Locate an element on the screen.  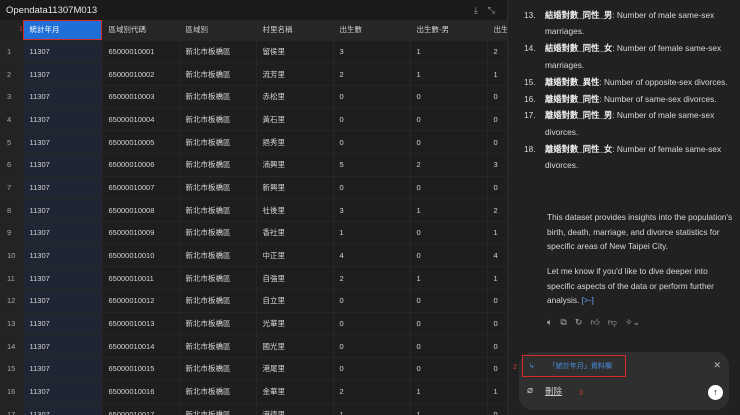
column-header: 出生數-男 is located at coordinates (449, 30).